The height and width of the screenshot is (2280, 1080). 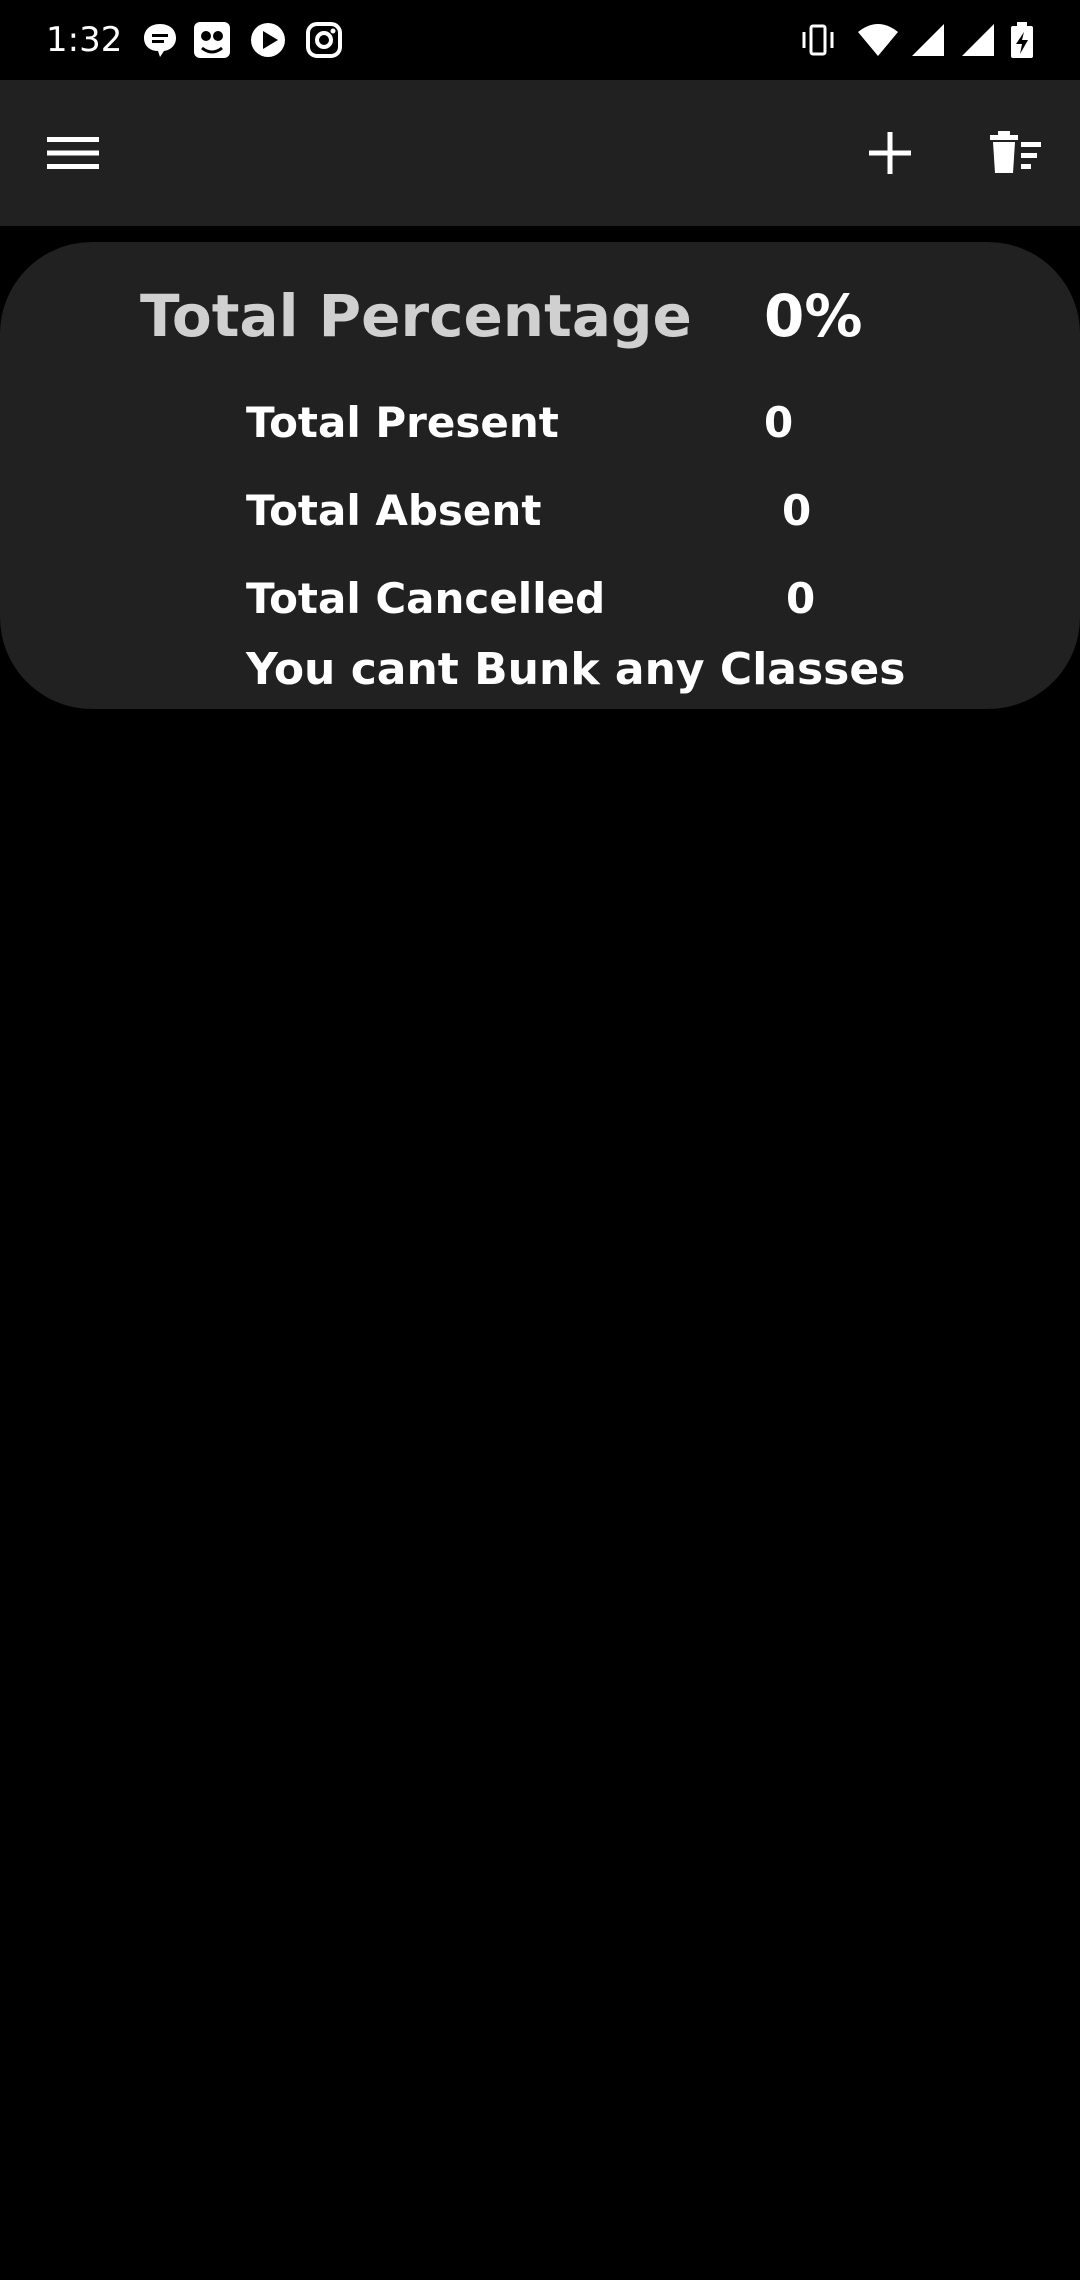 I want to click on delete-sweep-icon, so click(x=1015, y=152).